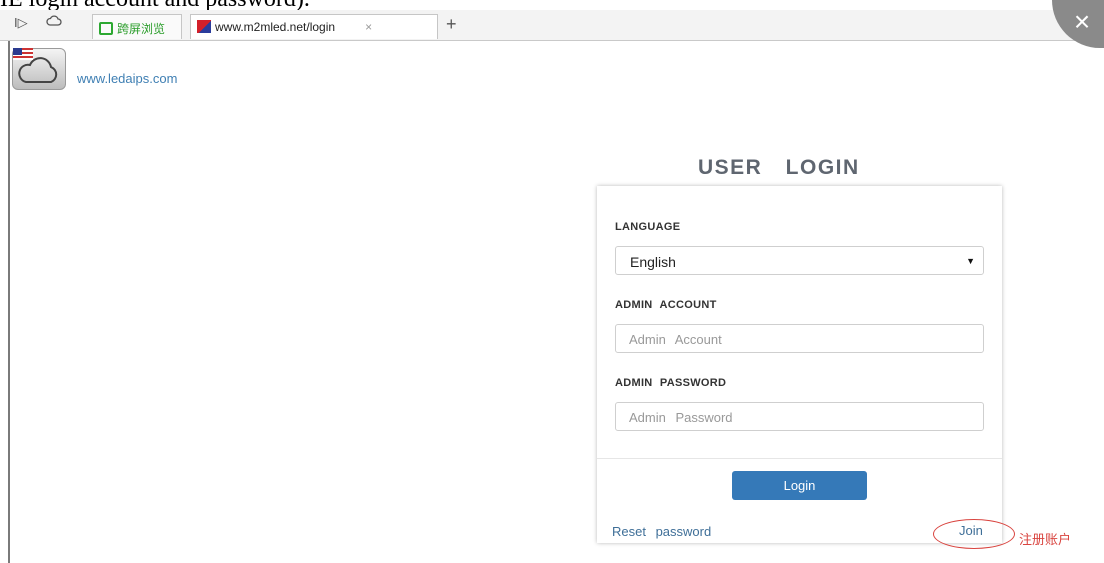 The width and height of the screenshot is (1104, 563). I want to click on forward-icon: I▷, so click(21, 23).